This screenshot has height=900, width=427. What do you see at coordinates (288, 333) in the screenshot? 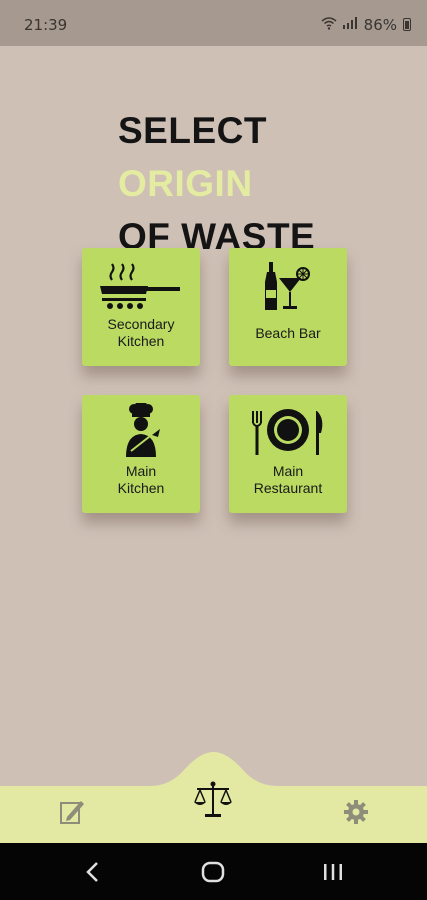
I see `tile-label-line1: Beach Bar` at bounding box center [288, 333].